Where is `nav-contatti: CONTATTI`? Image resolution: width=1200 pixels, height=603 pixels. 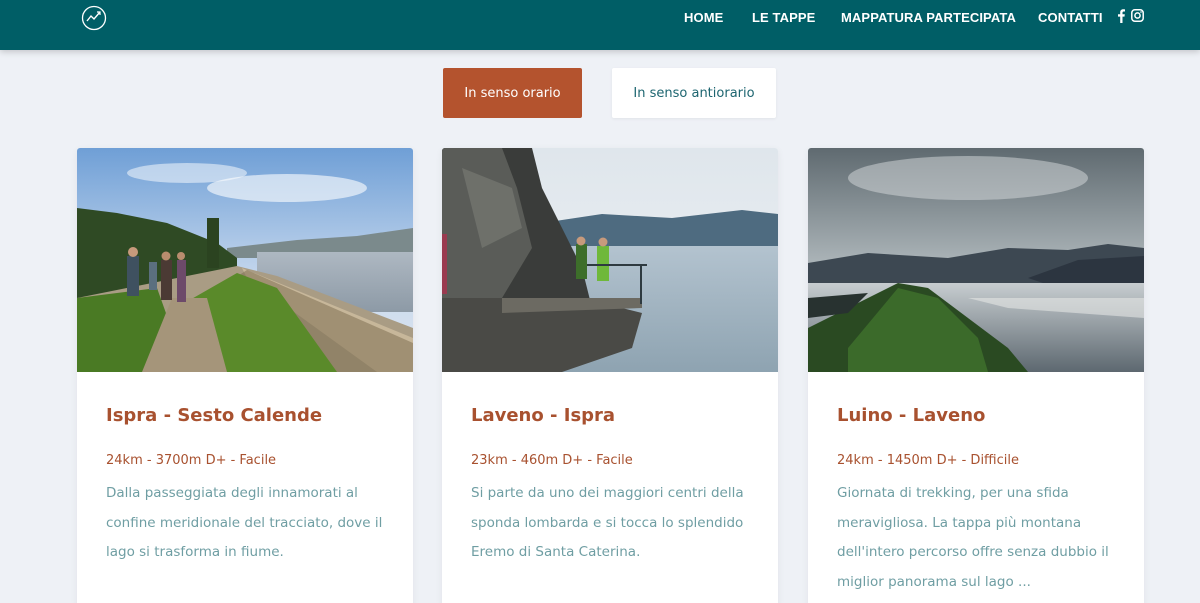
nav-contatti: CONTATTI is located at coordinates (1070, 17).